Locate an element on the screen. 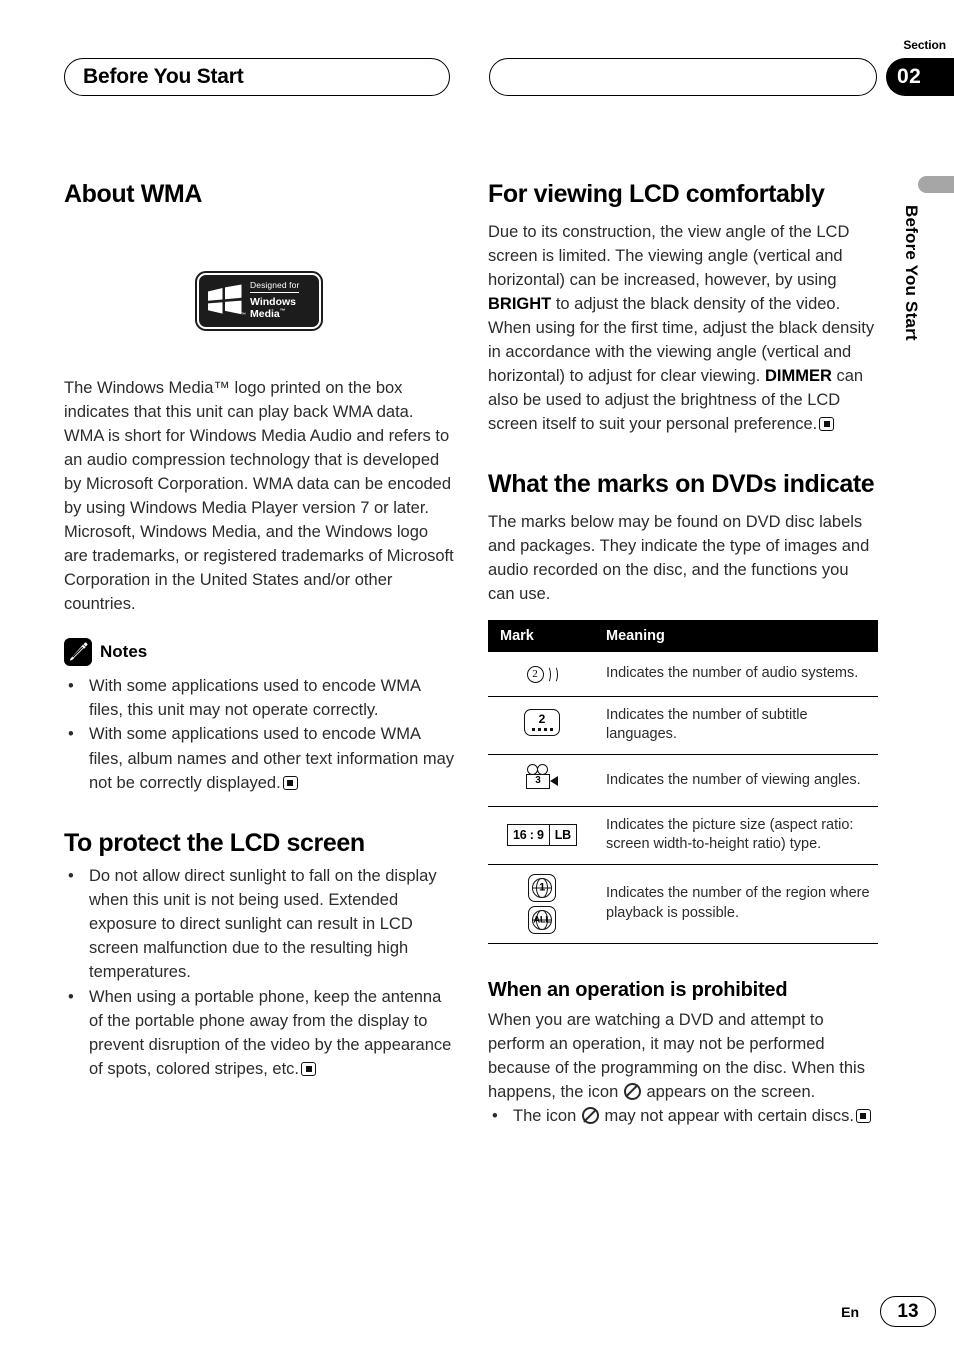 The width and height of the screenshot is (954, 1352). page-header: Before You Start Section 02 is located at coordinates (477, 56).